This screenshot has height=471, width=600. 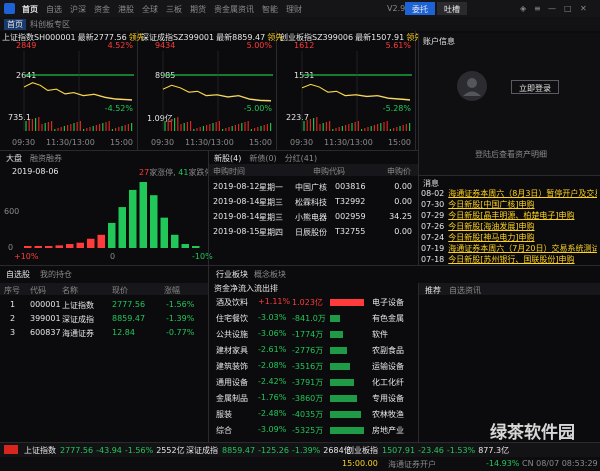 I want to click on sector-flow: -841.0万, so click(x=309, y=318).